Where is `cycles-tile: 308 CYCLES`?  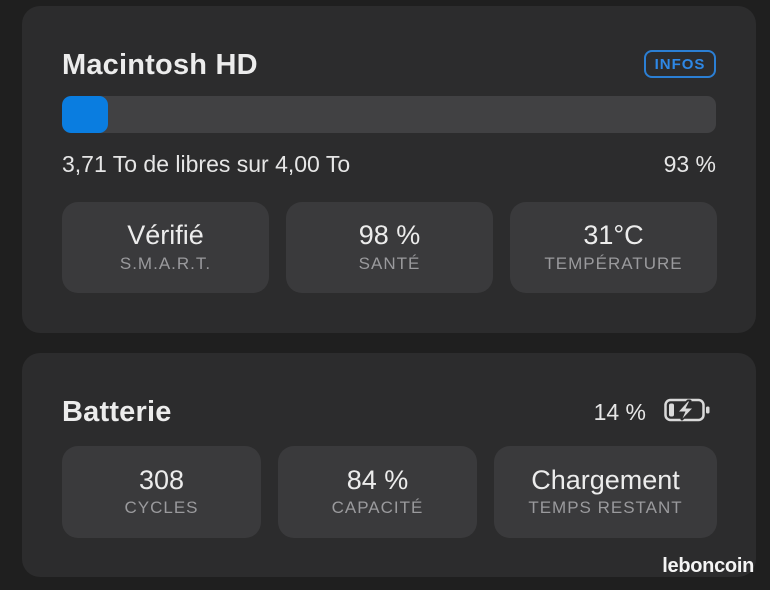
cycles-tile: 308 CYCLES is located at coordinates (161, 492).